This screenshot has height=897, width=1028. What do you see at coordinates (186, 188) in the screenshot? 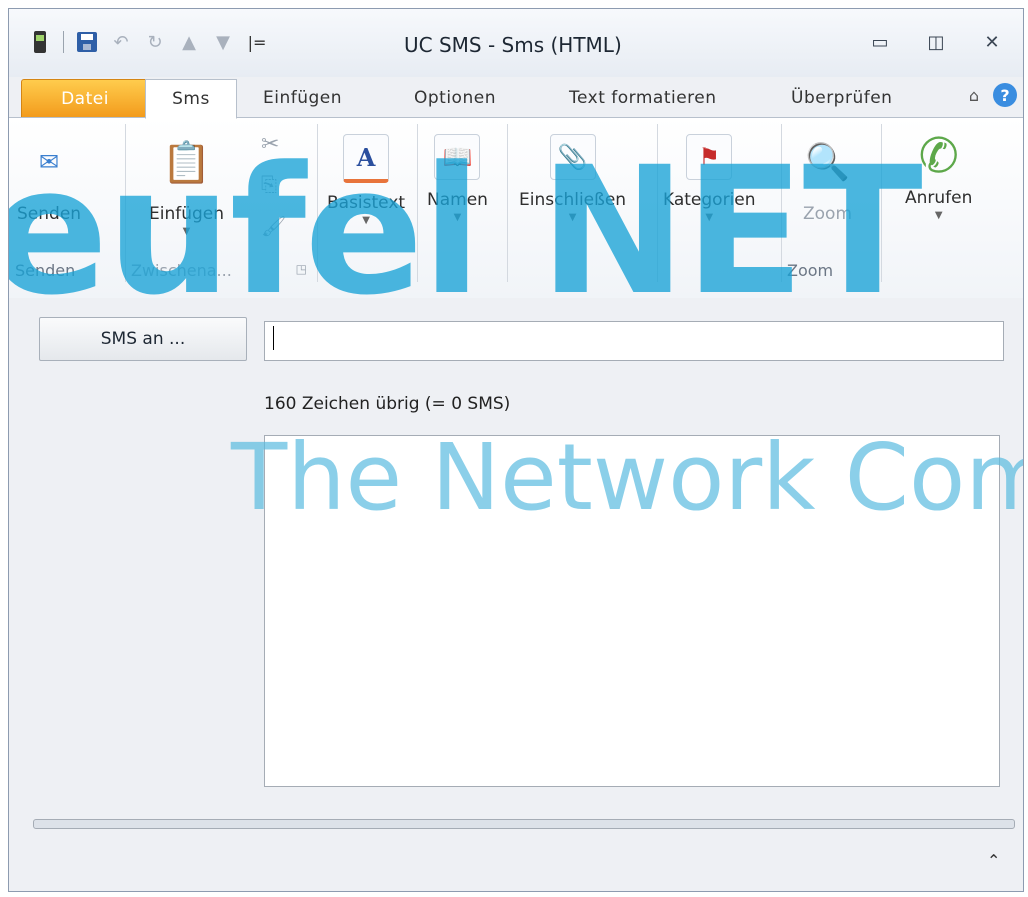
I see `paste-button: 📋 Einfügen ▼` at bounding box center [186, 188].